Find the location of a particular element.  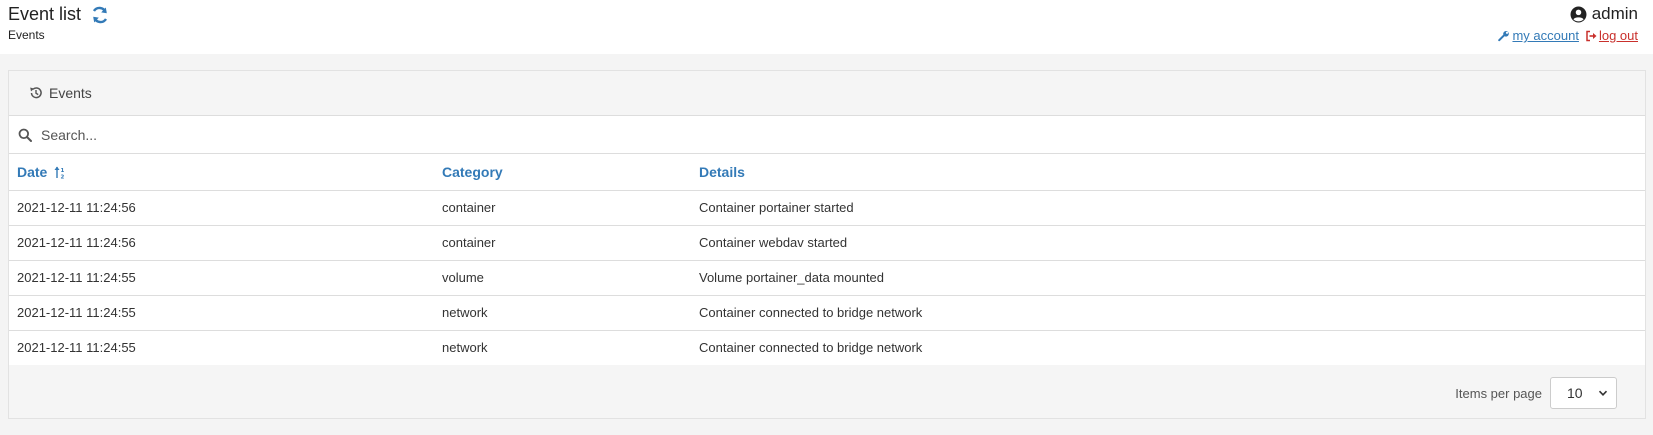

svg-text: 1 is located at coordinates (63, 171).